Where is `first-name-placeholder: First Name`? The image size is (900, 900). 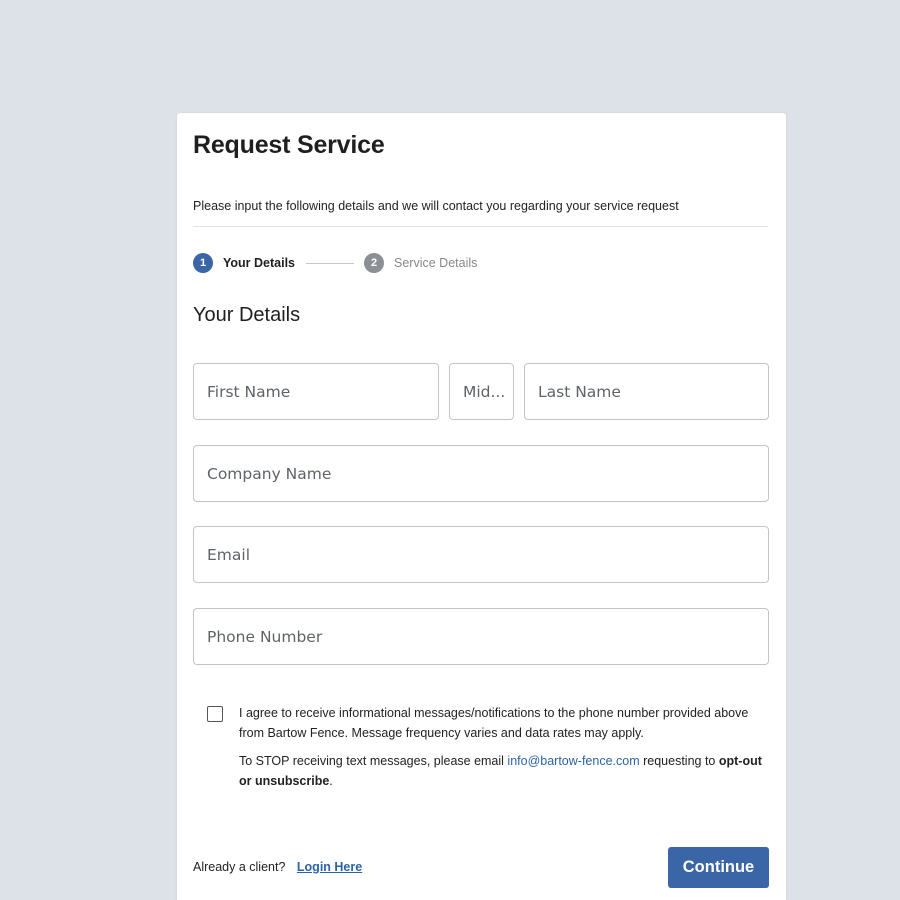
first-name-placeholder: First Name is located at coordinates (249, 391).